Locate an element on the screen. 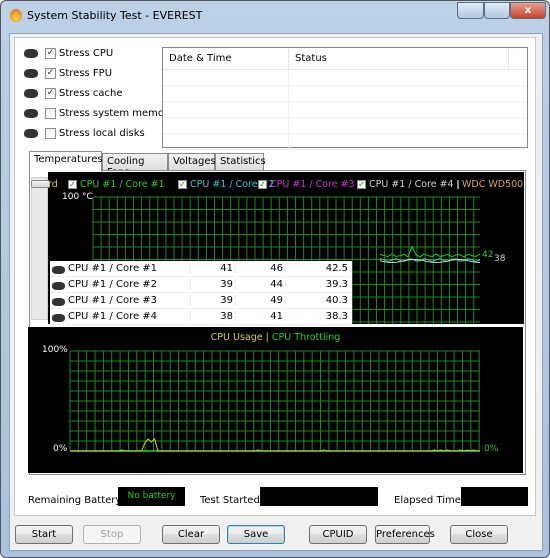 The width and height of the screenshot is (550, 558). tab-temperatures: Temperatures is located at coordinates (66, 161).